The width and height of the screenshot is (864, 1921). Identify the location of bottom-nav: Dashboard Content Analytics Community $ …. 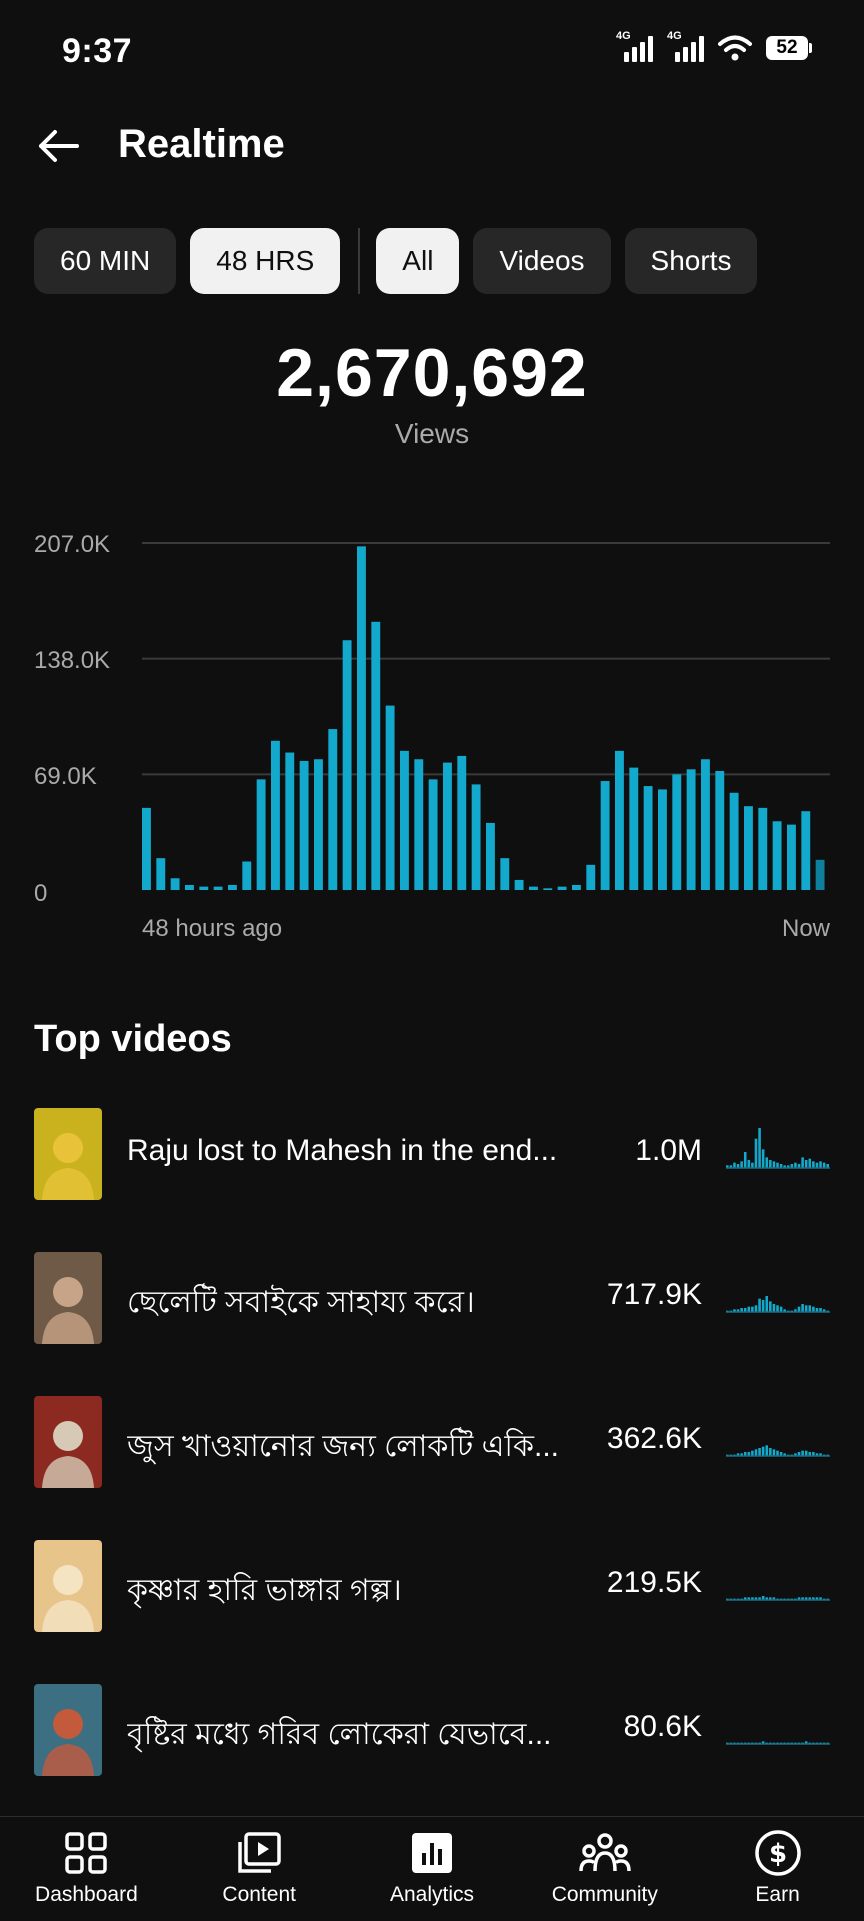
(432, 1868).